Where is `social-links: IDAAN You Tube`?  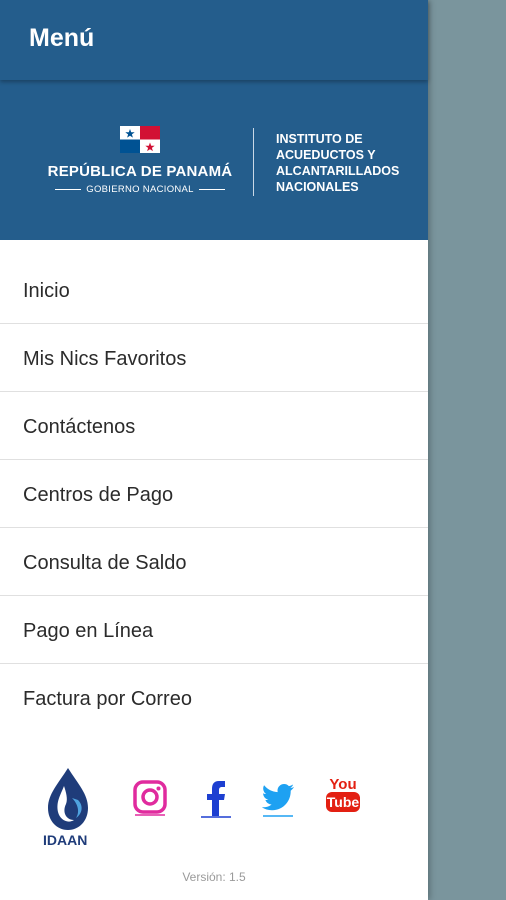 social-links: IDAAN You Tube is located at coordinates (214, 807).